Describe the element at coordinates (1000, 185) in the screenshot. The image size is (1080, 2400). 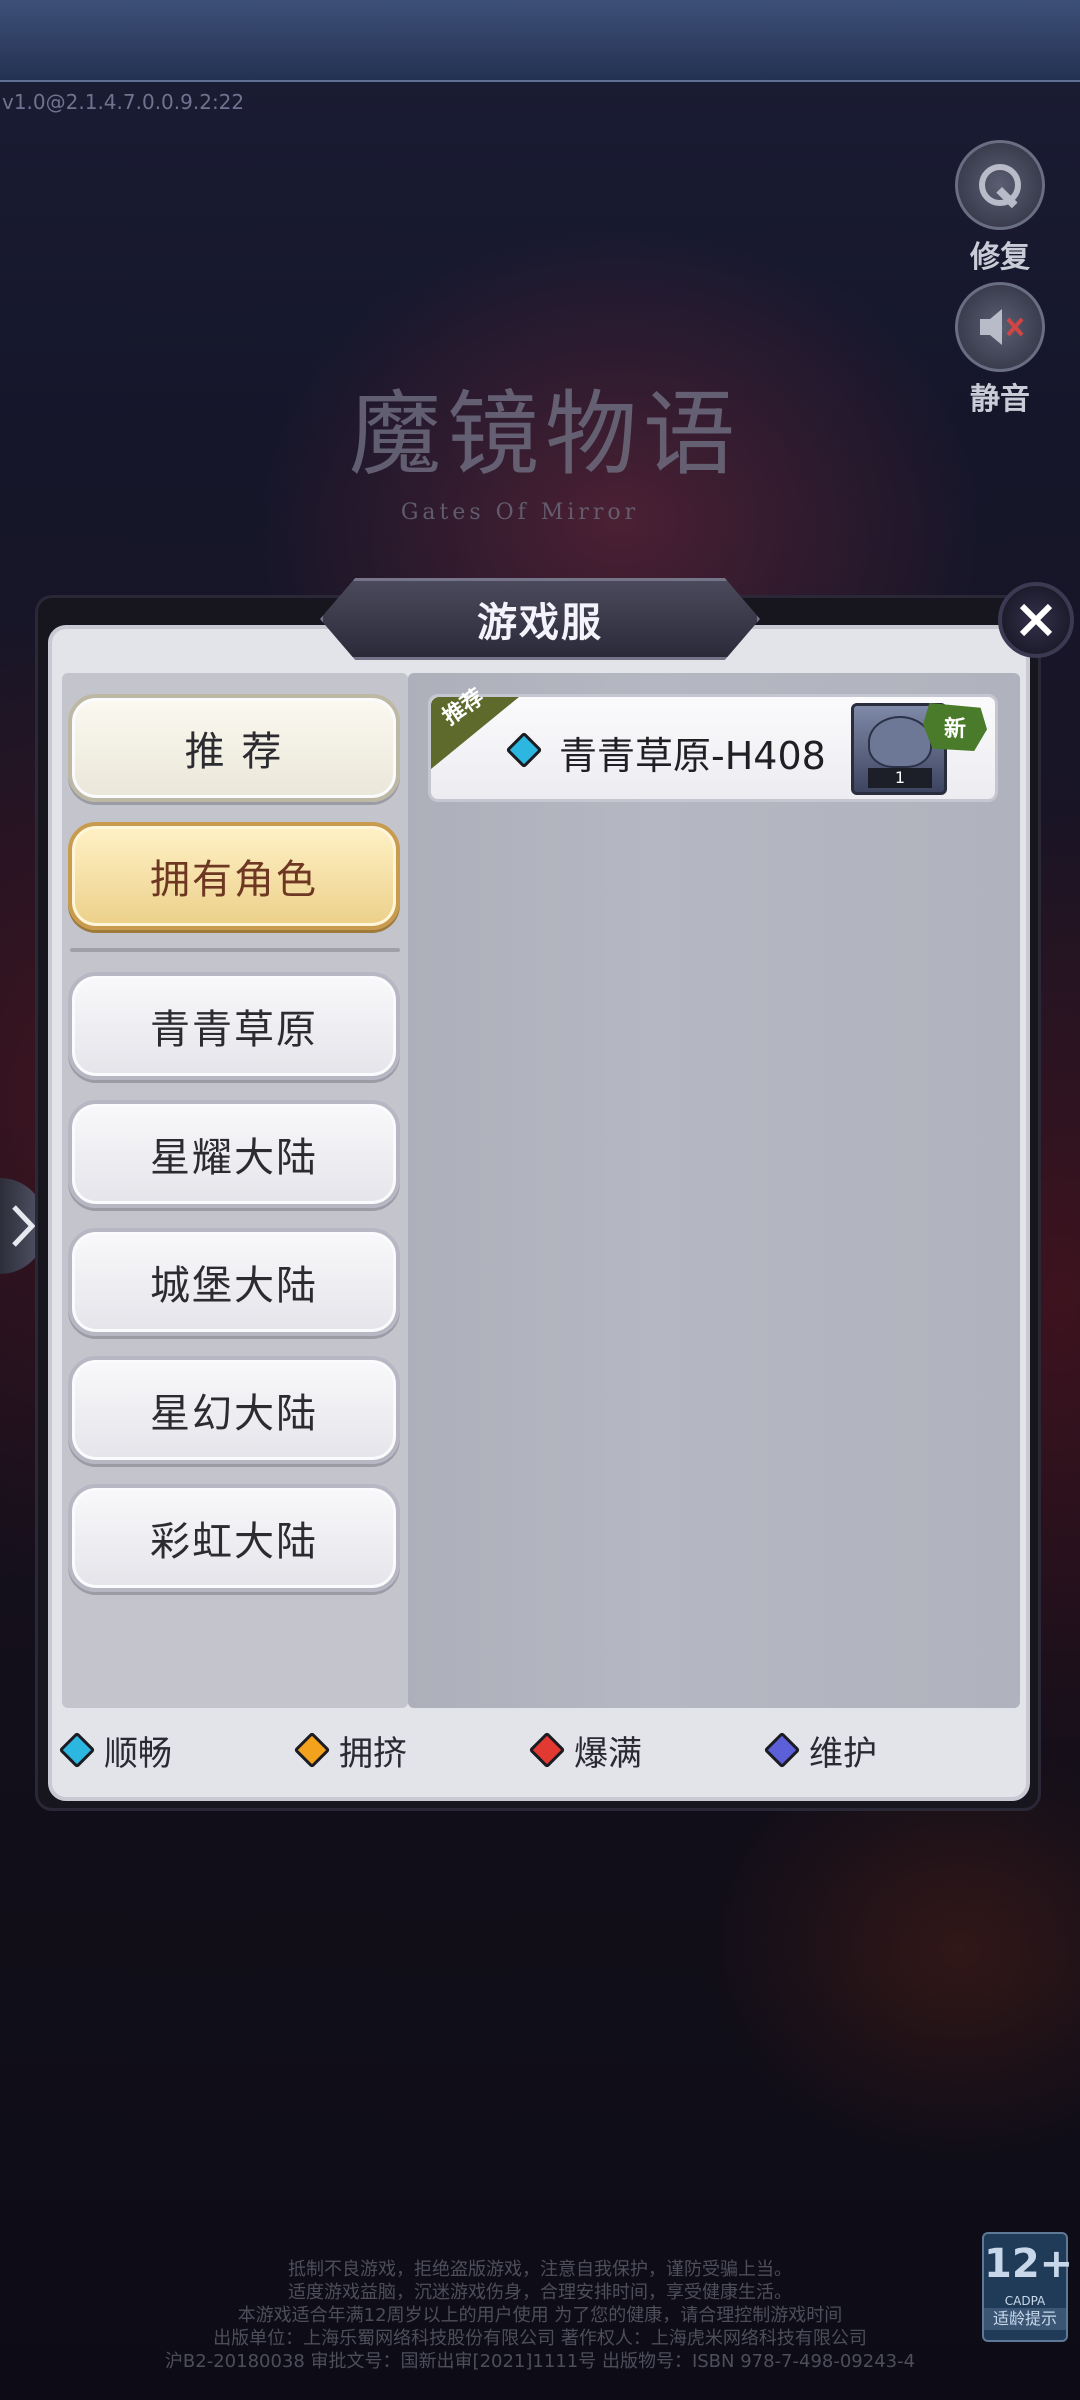
I see `wrench-gear-icon` at that location.